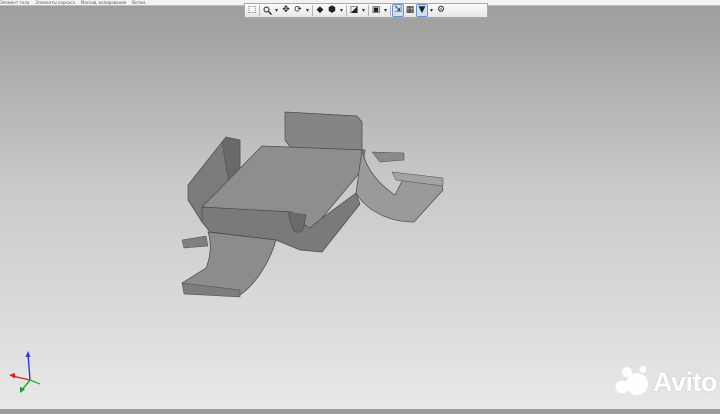 This screenshot has height=414, width=720. Describe the element at coordinates (298, 10) in the screenshot. I see `rotate-icon: ⟳` at that location.